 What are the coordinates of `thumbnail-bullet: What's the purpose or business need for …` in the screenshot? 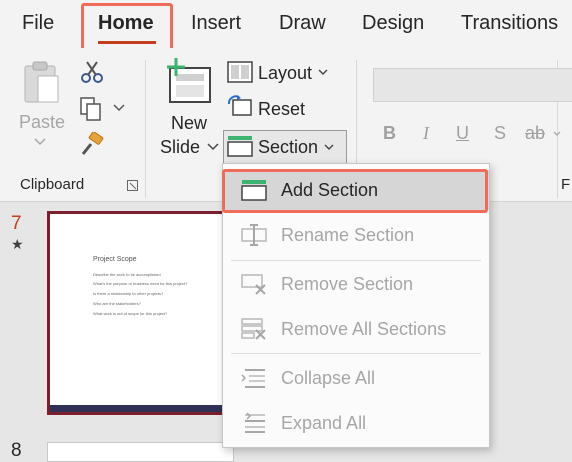 It's located at (140, 283).